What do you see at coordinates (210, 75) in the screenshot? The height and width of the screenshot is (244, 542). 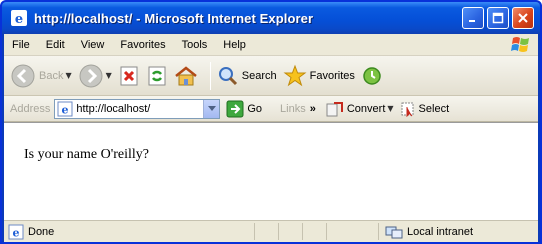 I see `toolbar-separator` at bounding box center [210, 75].